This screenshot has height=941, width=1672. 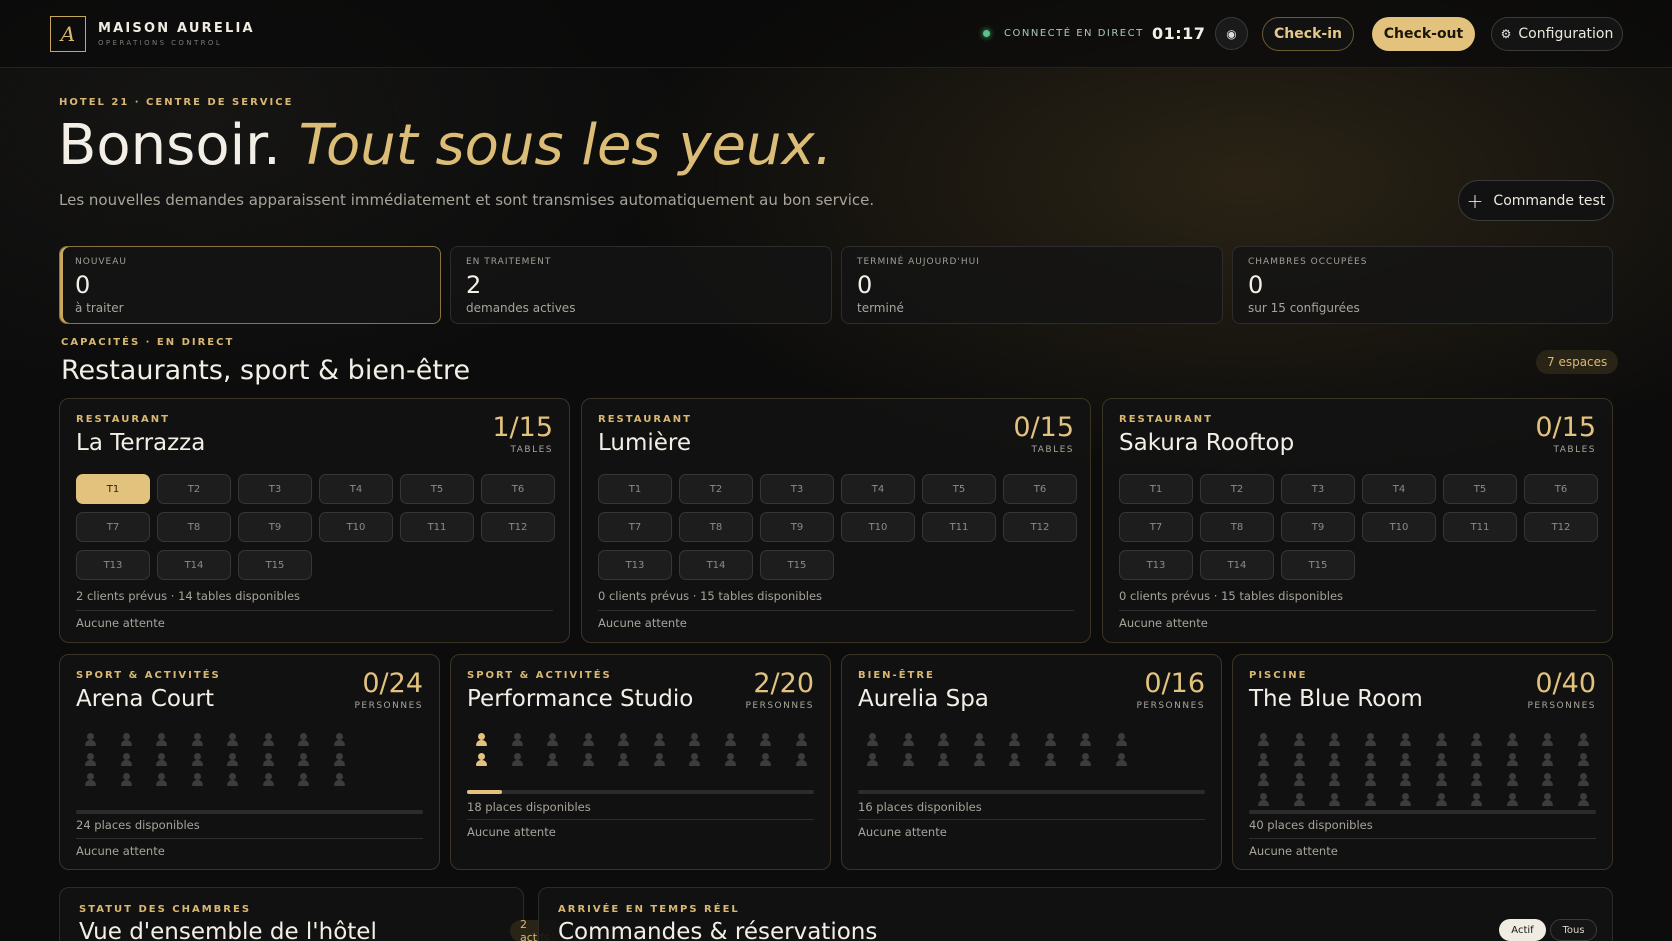 I want to click on venue-name: Arena Court, so click(x=145, y=699).